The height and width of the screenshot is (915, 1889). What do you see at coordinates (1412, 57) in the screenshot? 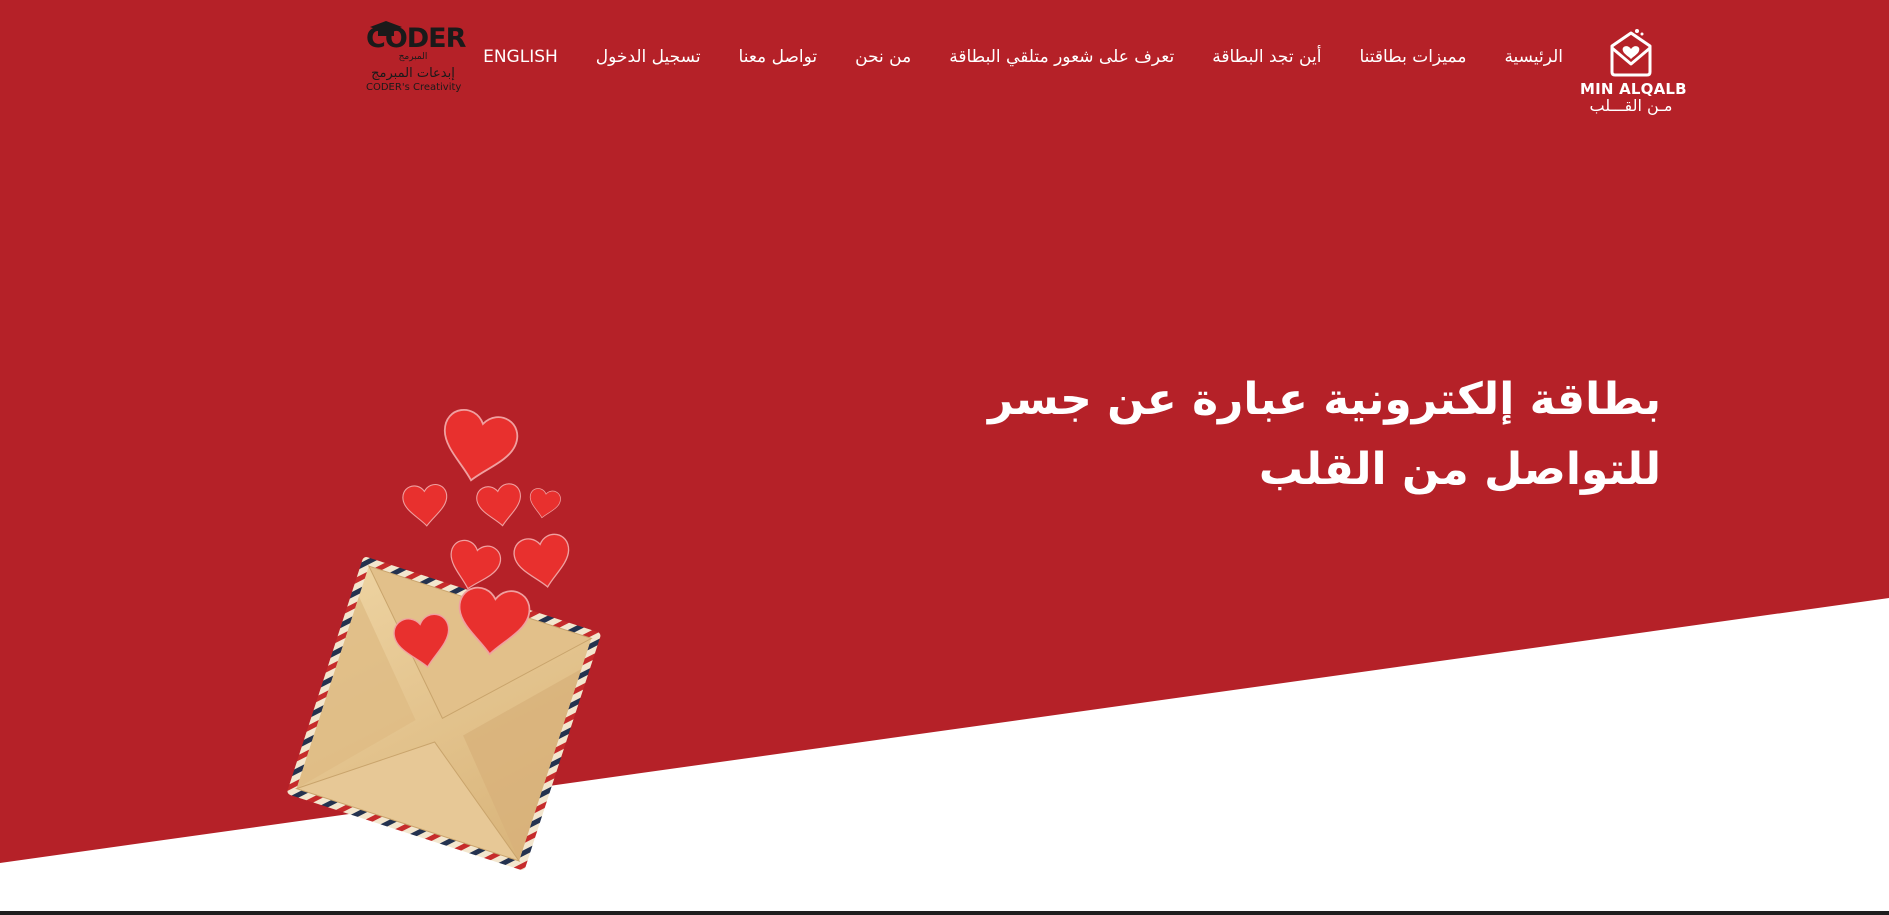
I see `nav-features: مميزات بطاقتنا` at bounding box center [1412, 57].